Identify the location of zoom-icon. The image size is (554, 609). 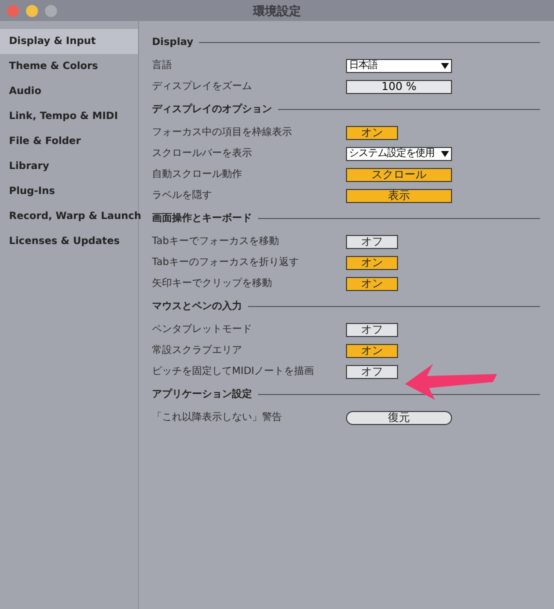
(51, 10).